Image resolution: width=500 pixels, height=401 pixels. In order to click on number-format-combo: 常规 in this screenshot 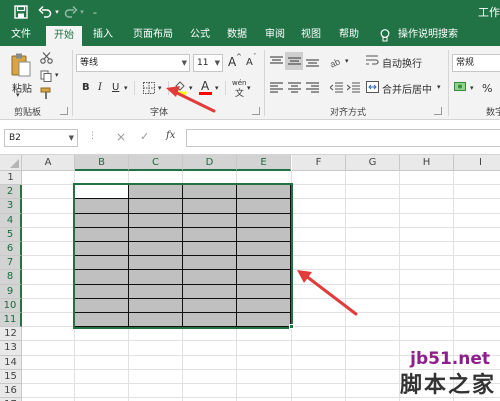, I will do `click(476, 63)`.